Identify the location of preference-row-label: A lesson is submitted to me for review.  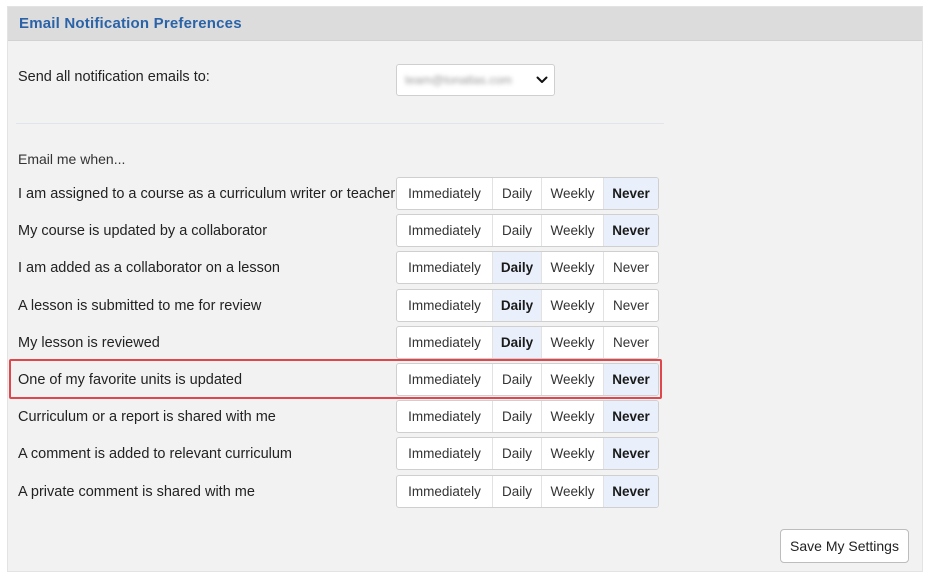
(140, 305).